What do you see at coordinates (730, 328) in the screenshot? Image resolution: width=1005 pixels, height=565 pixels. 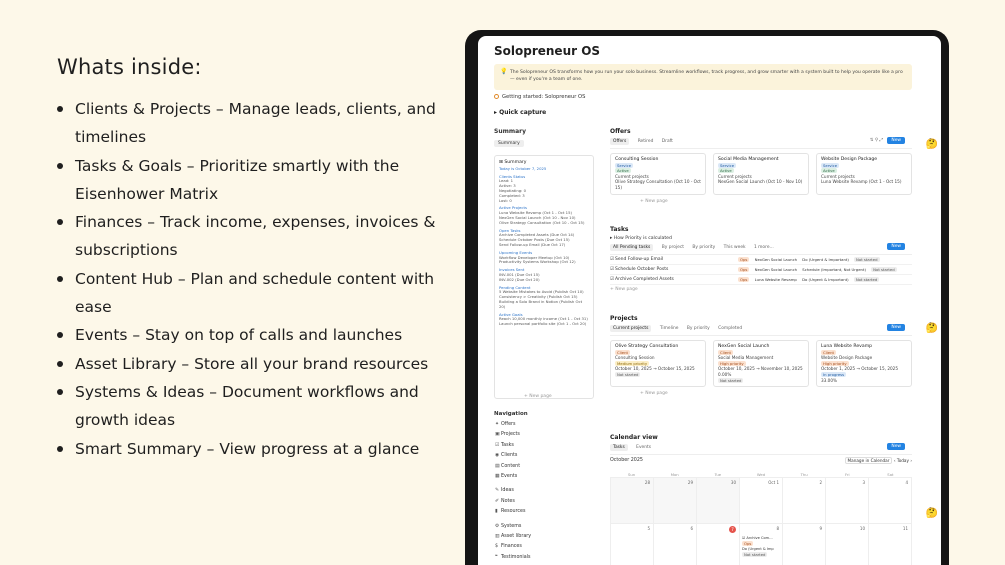 I see `tab-completed: Completed` at bounding box center [730, 328].